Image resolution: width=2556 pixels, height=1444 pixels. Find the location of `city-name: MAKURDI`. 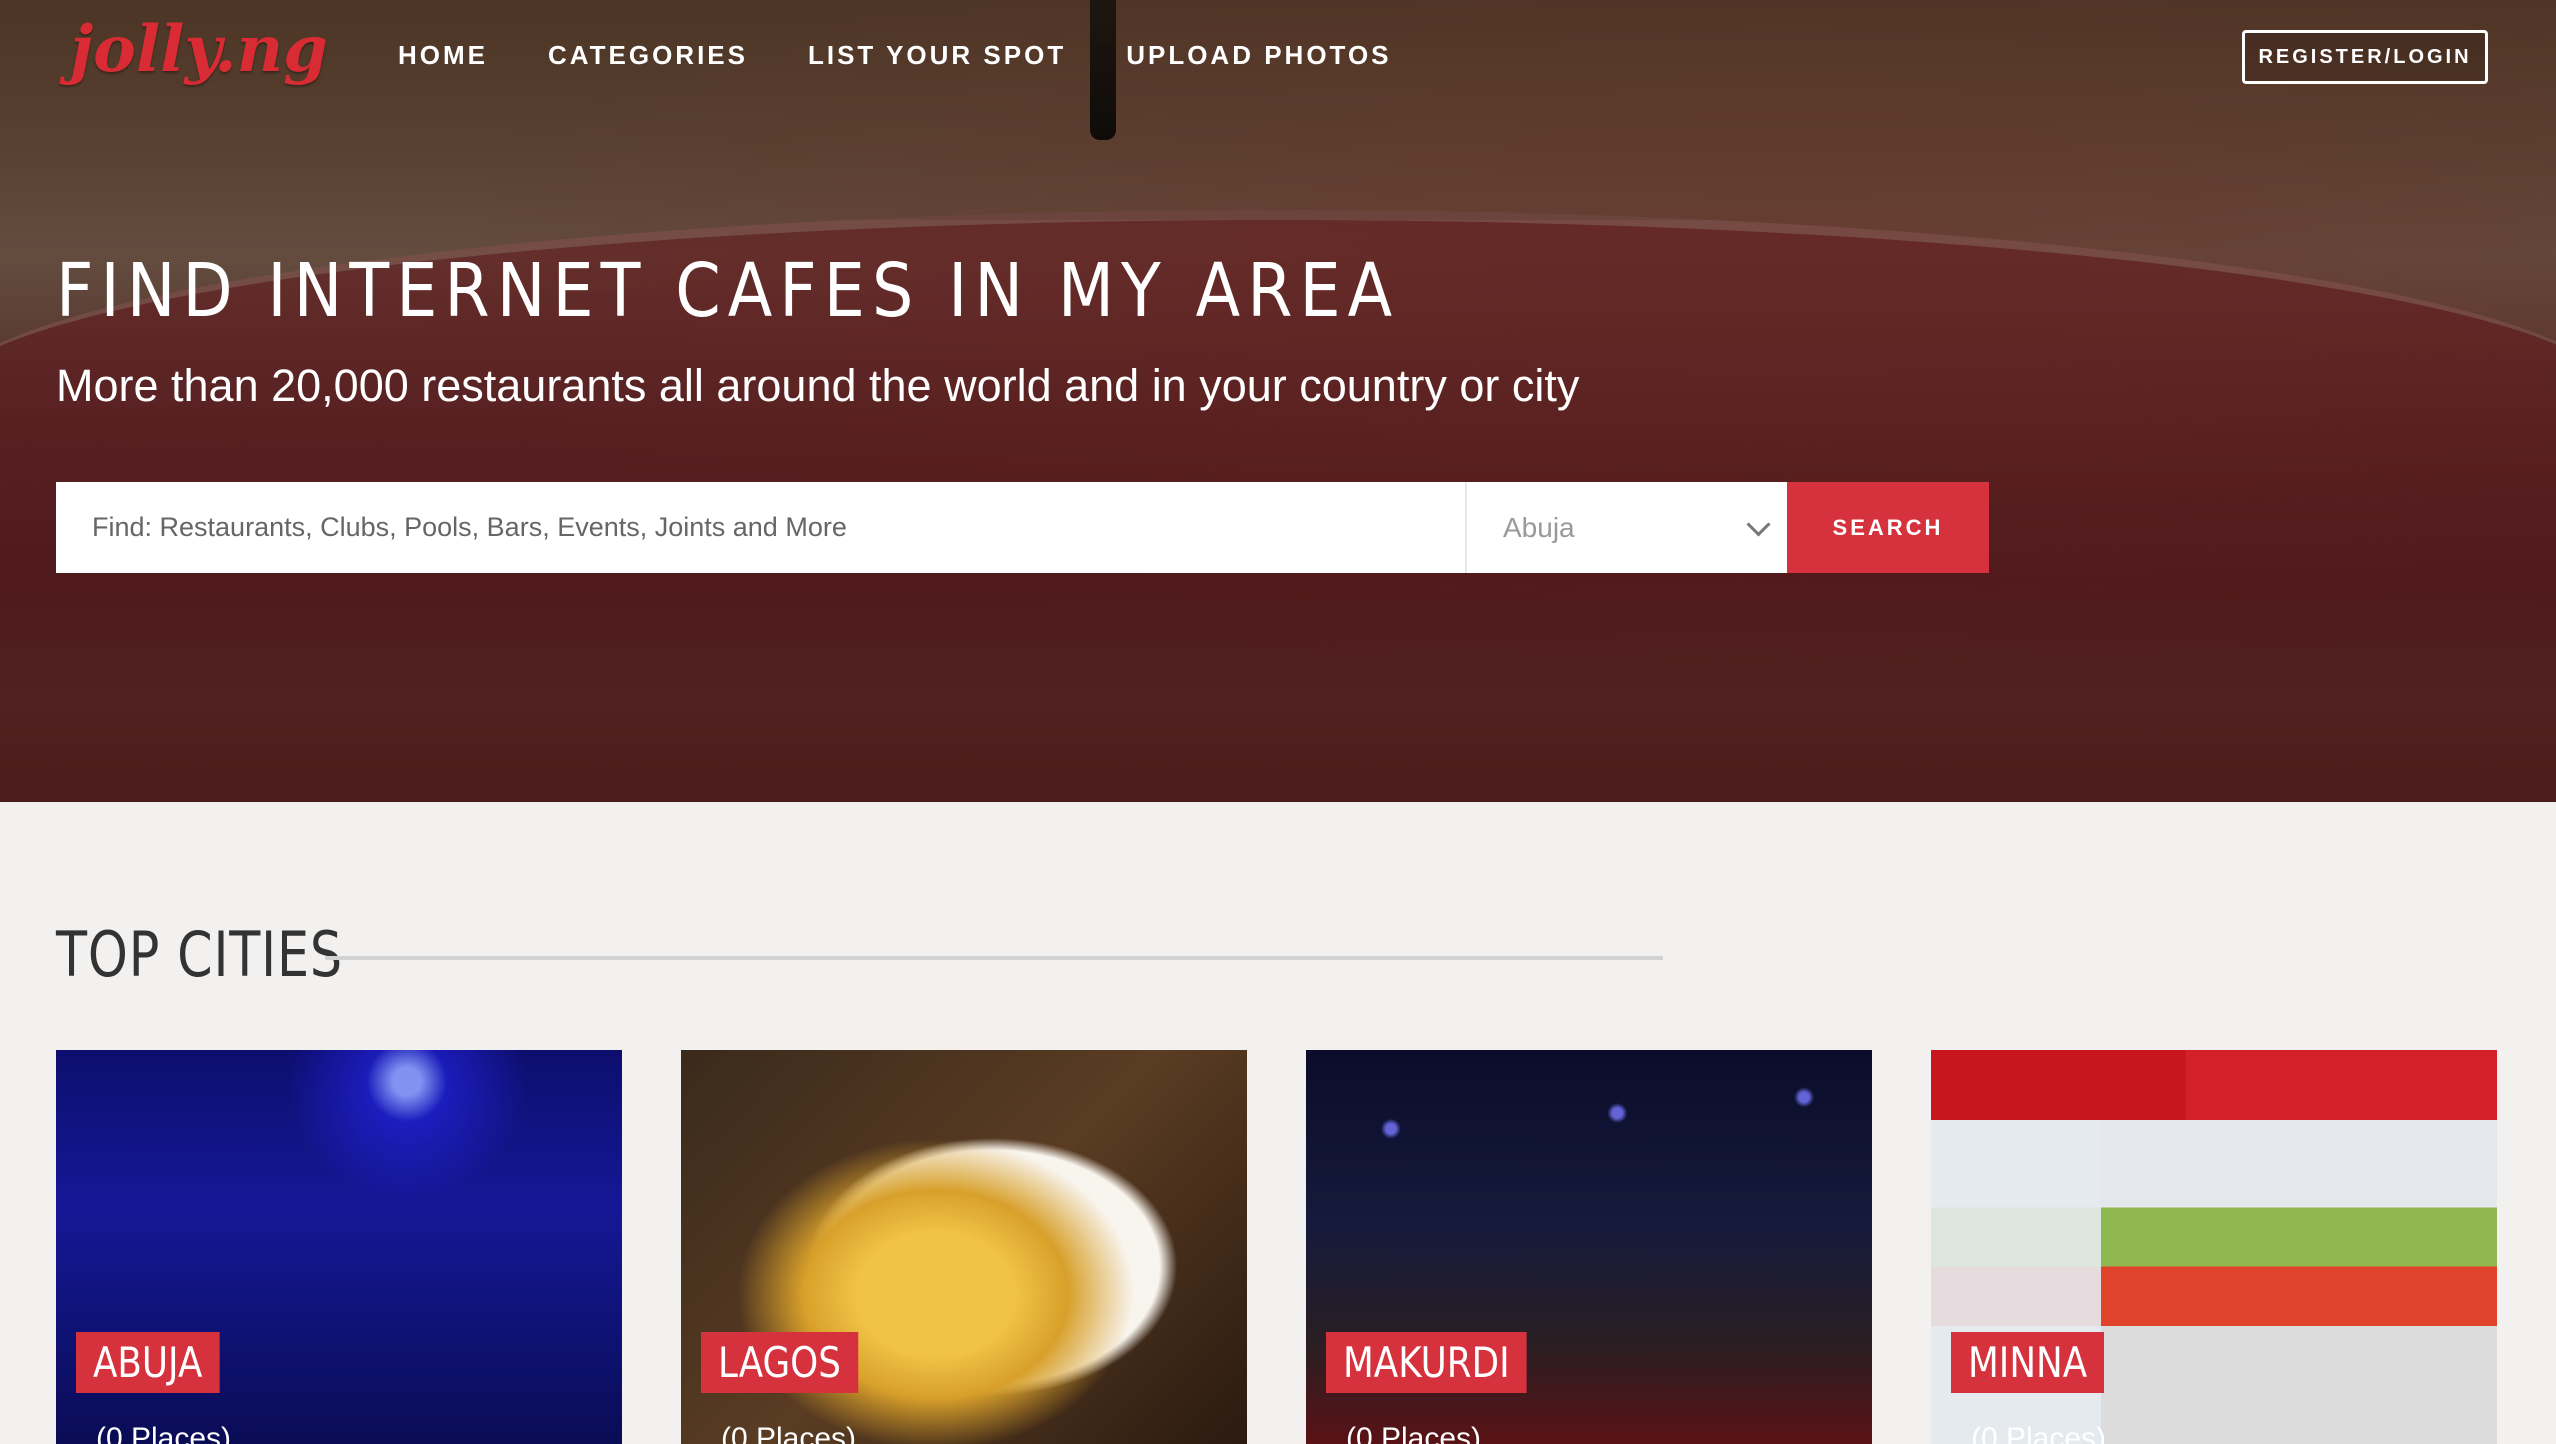

city-name: MAKURDI is located at coordinates (1426, 1362).